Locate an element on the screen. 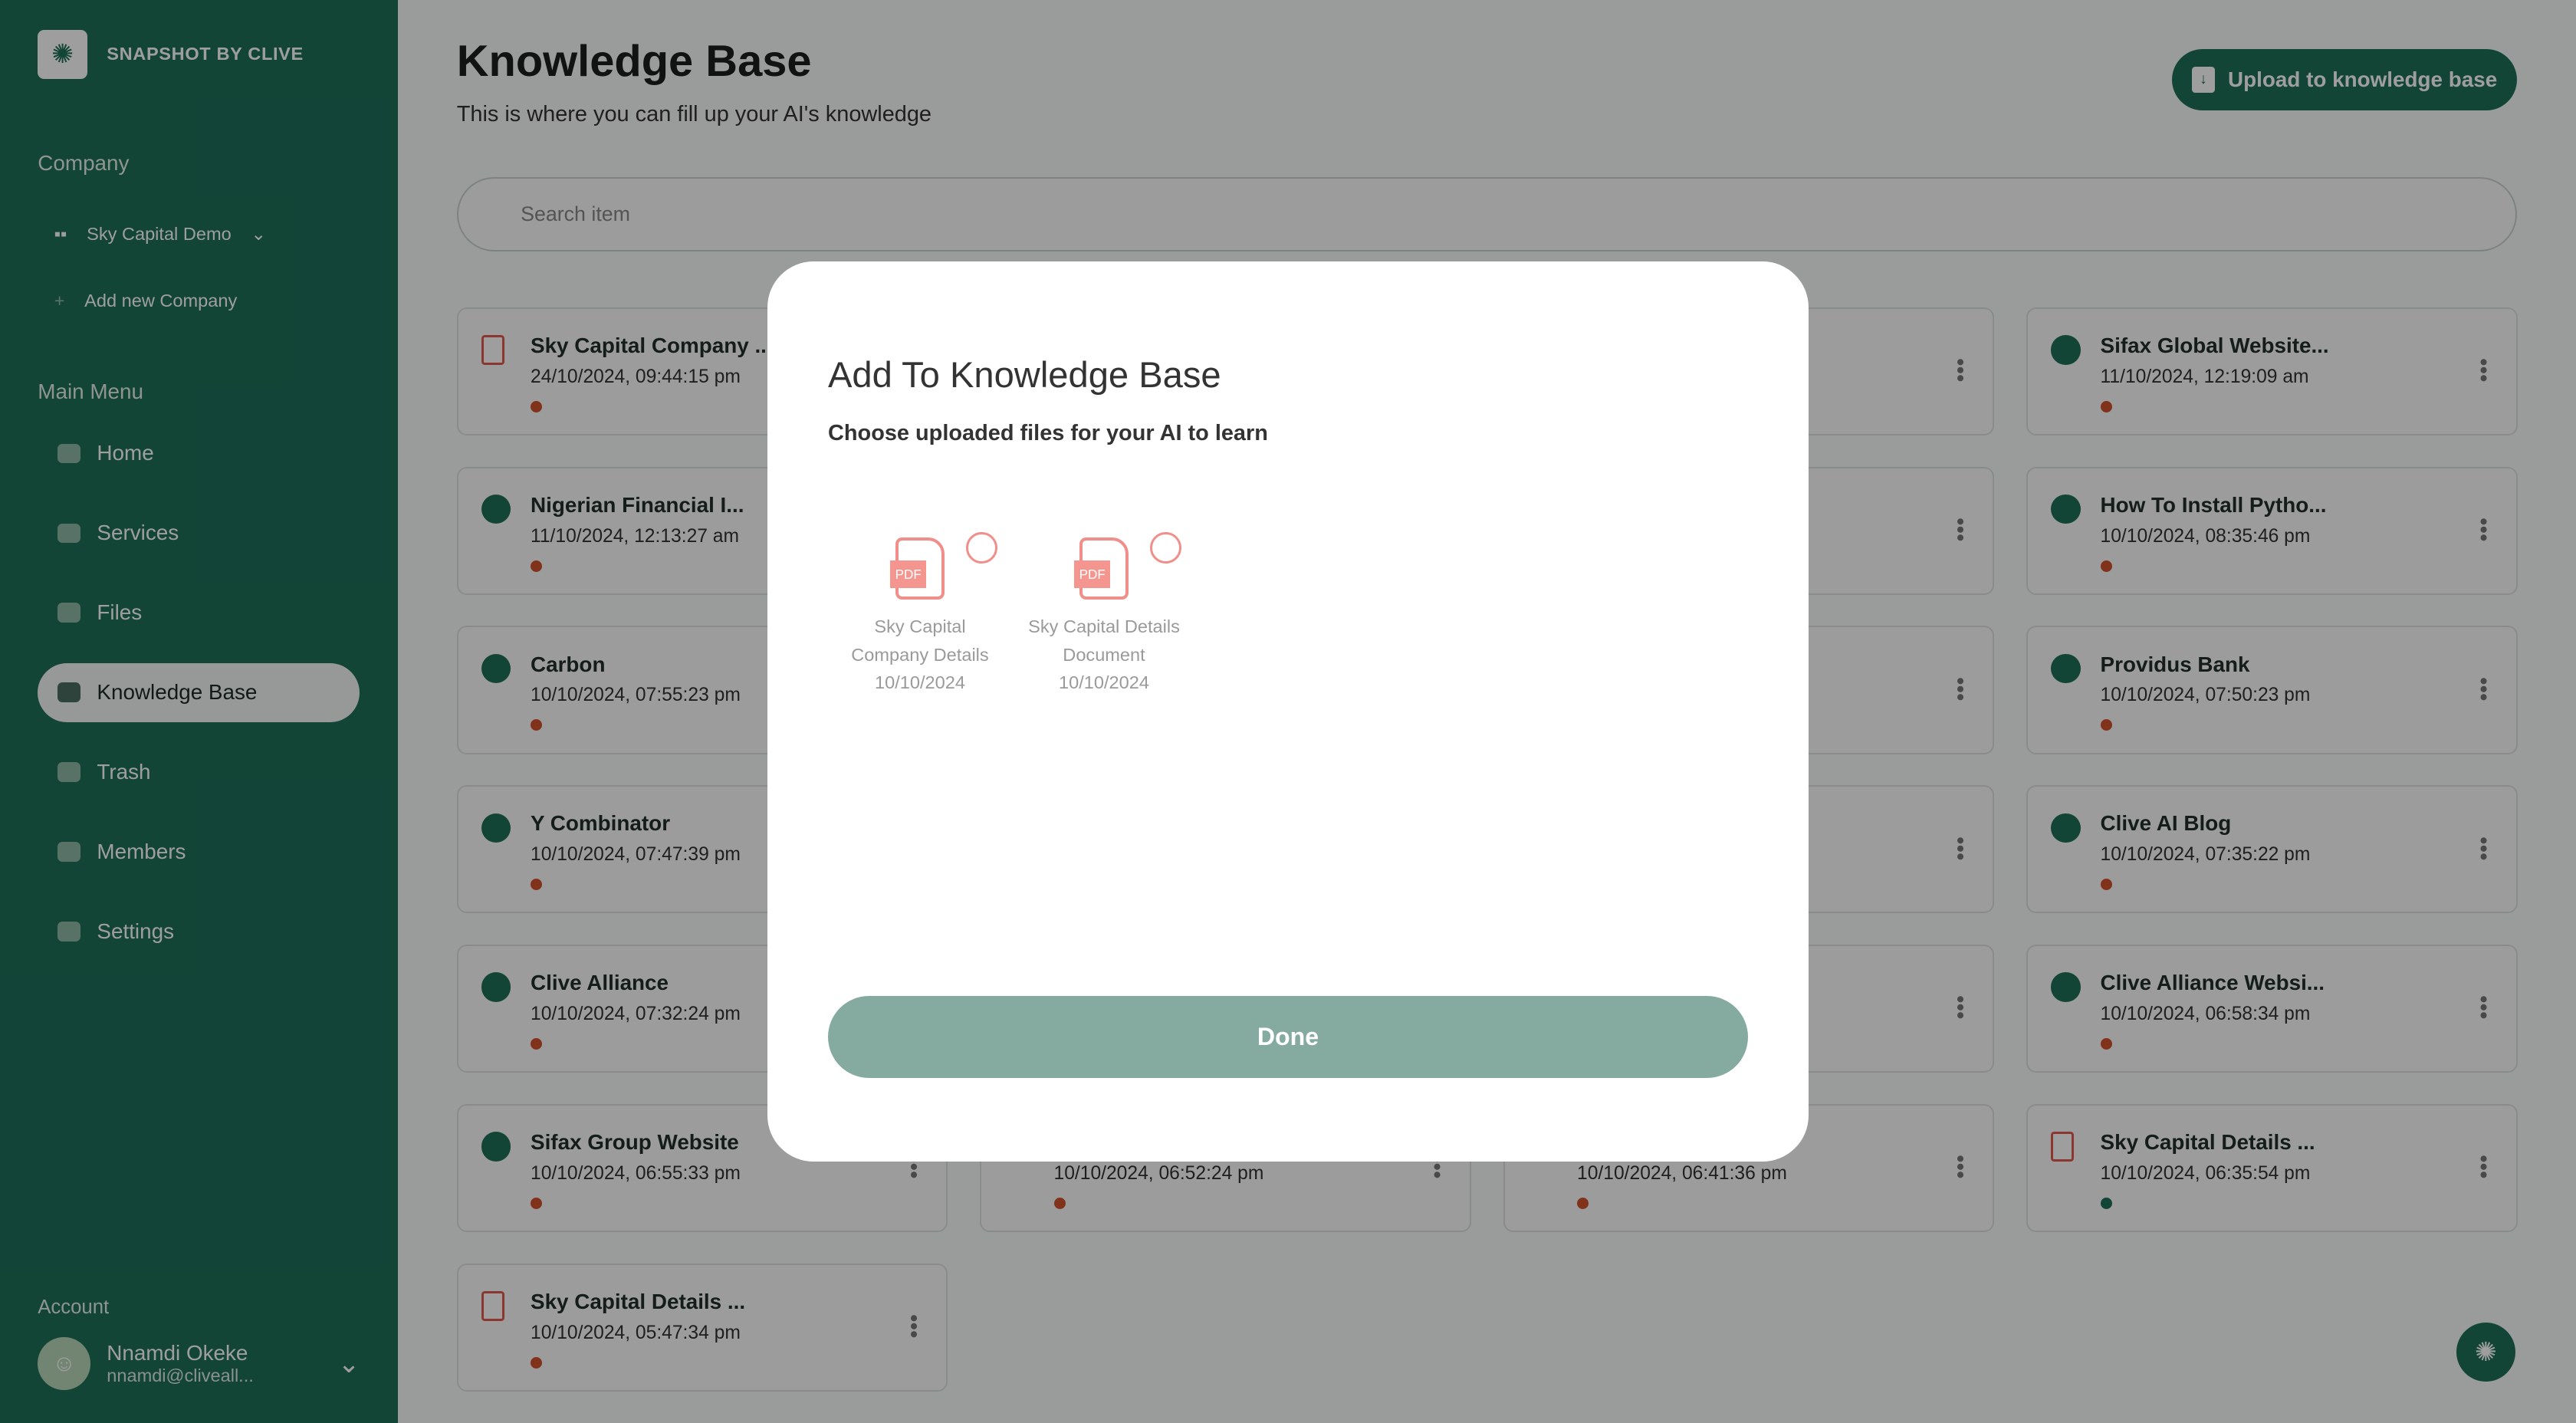 This screenshot has width=2576, height=1423. file-name: Sky Capital Company Details is located at coordinates (920, 641).